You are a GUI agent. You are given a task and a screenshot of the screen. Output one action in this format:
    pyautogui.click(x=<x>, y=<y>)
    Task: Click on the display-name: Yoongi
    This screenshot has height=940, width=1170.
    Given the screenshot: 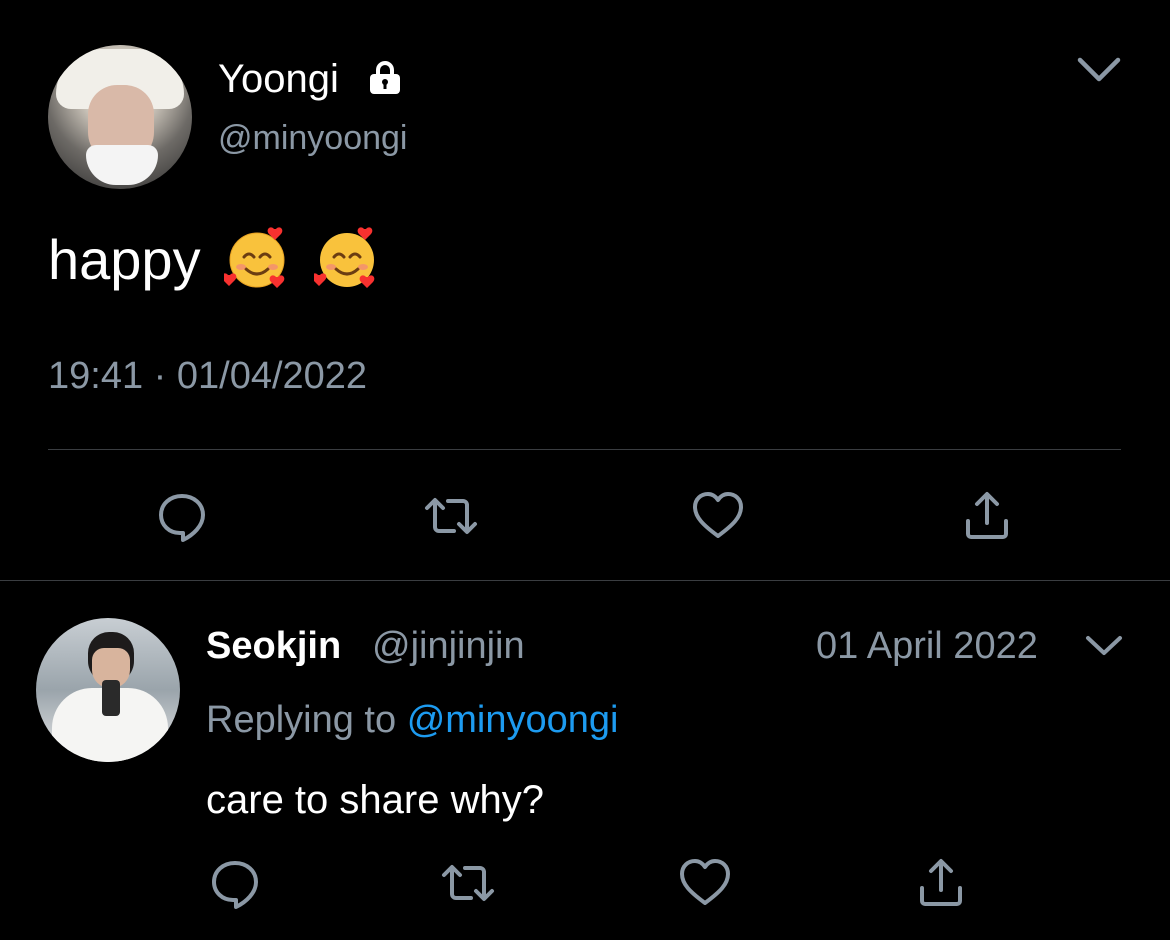 What is the action you would take?
    pyautogui.click(x=278, y=79)
    